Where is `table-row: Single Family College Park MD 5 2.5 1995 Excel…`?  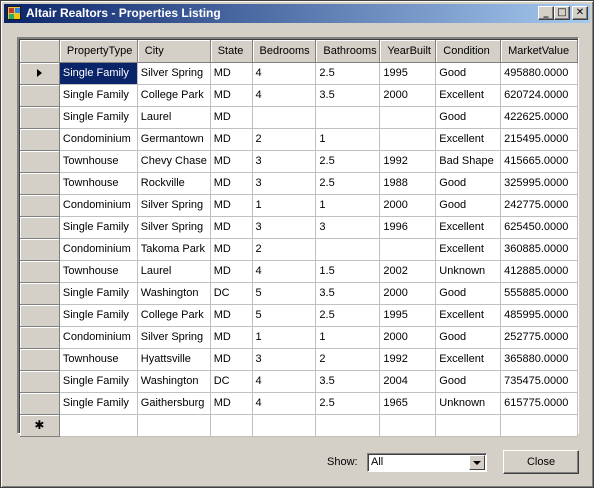 table-row: Single Family College Park MD 5 2.5 1995 Excel… is located at coordinates (299, 315).